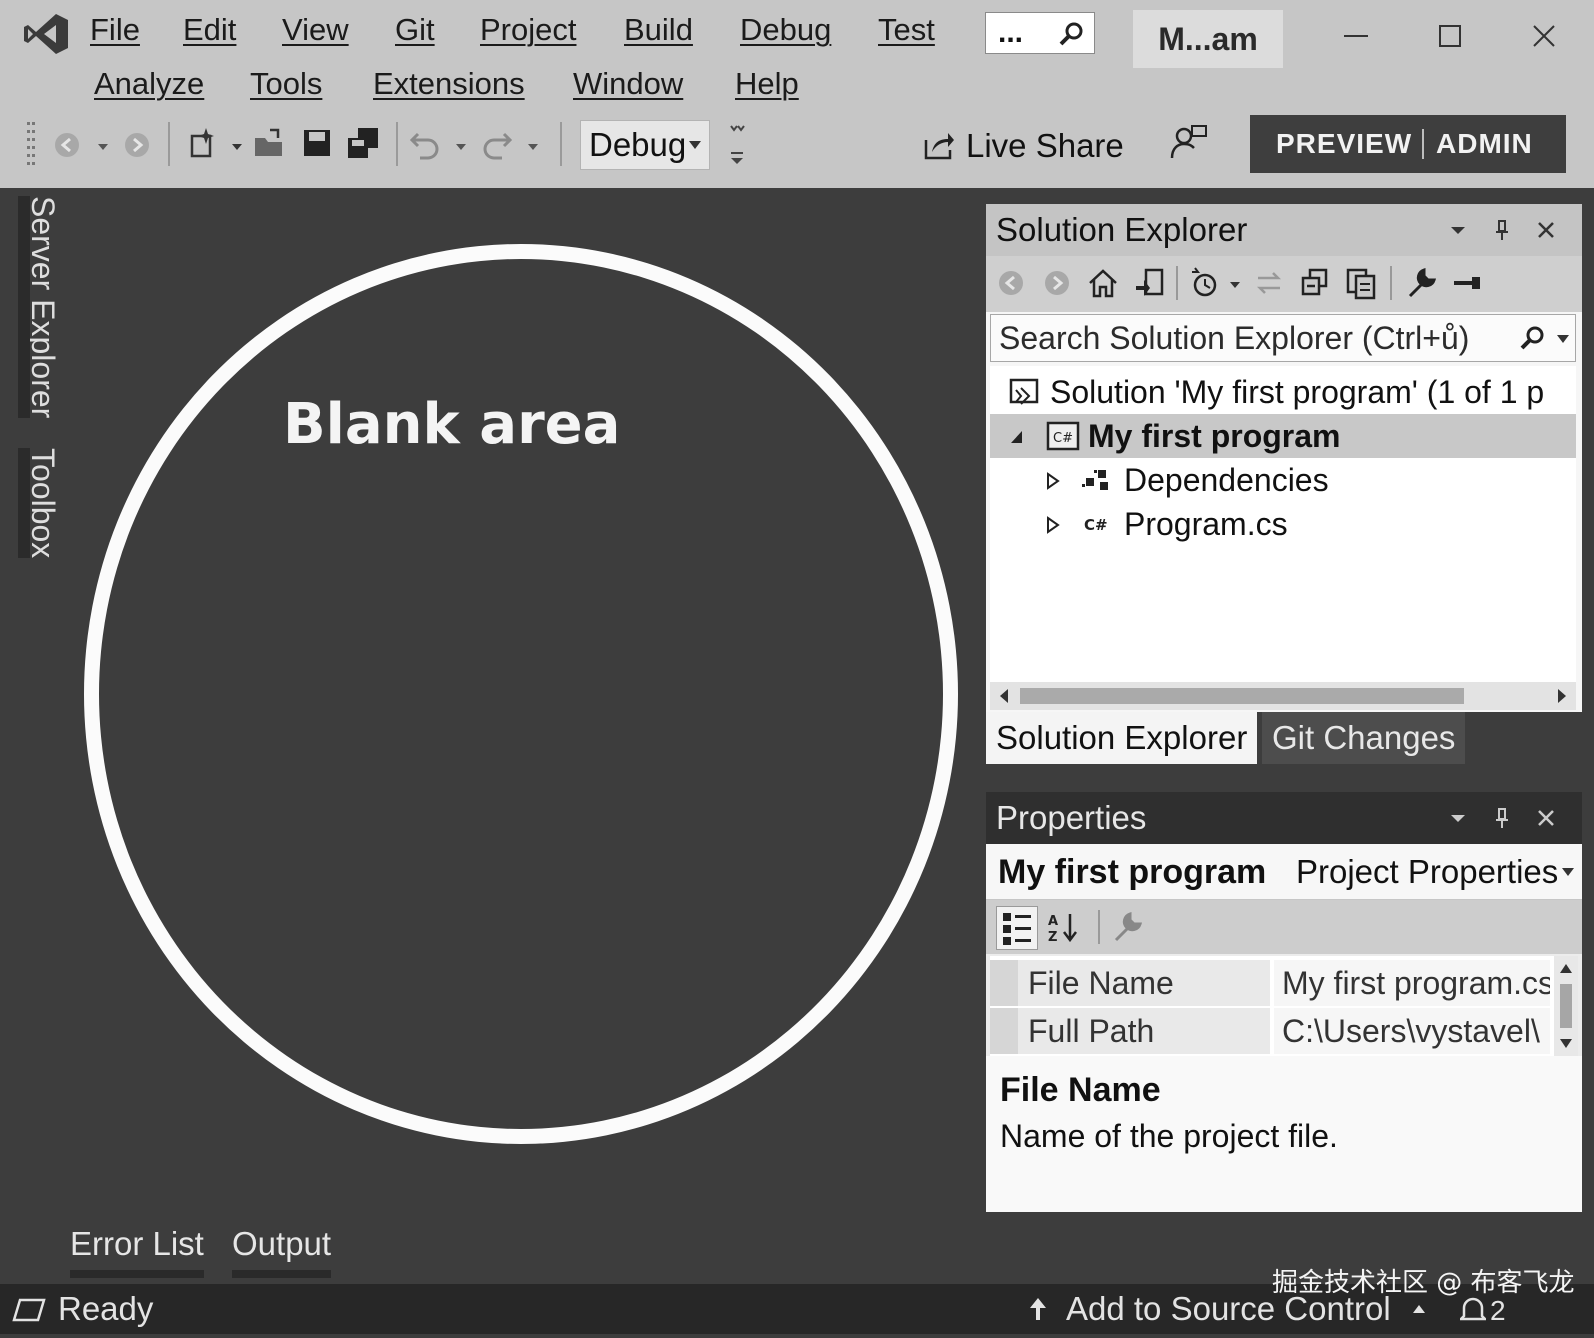 This screenshot has height=1338, width=1594. What do you see at coordinates (209, 30) in the screenshot?
I see `menu-edit: Edit` at bounding box center [209, 30].